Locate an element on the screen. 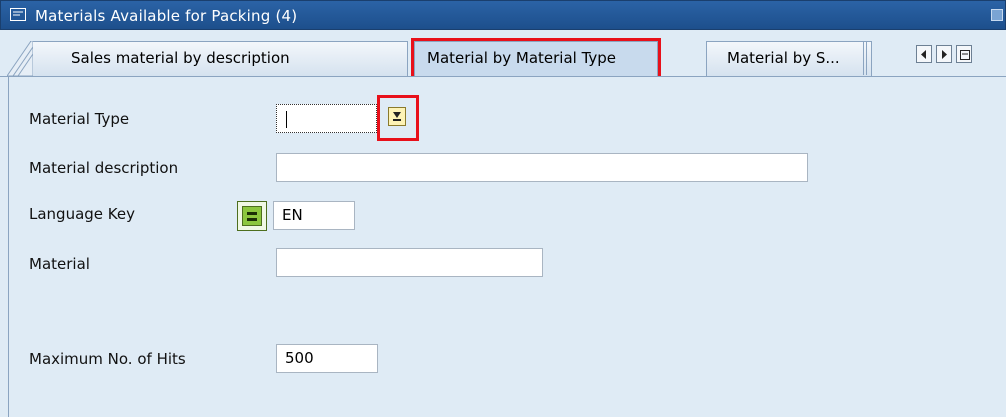 The image size is (1006, 417). selection-option-button is located at coordinates (252, 216).